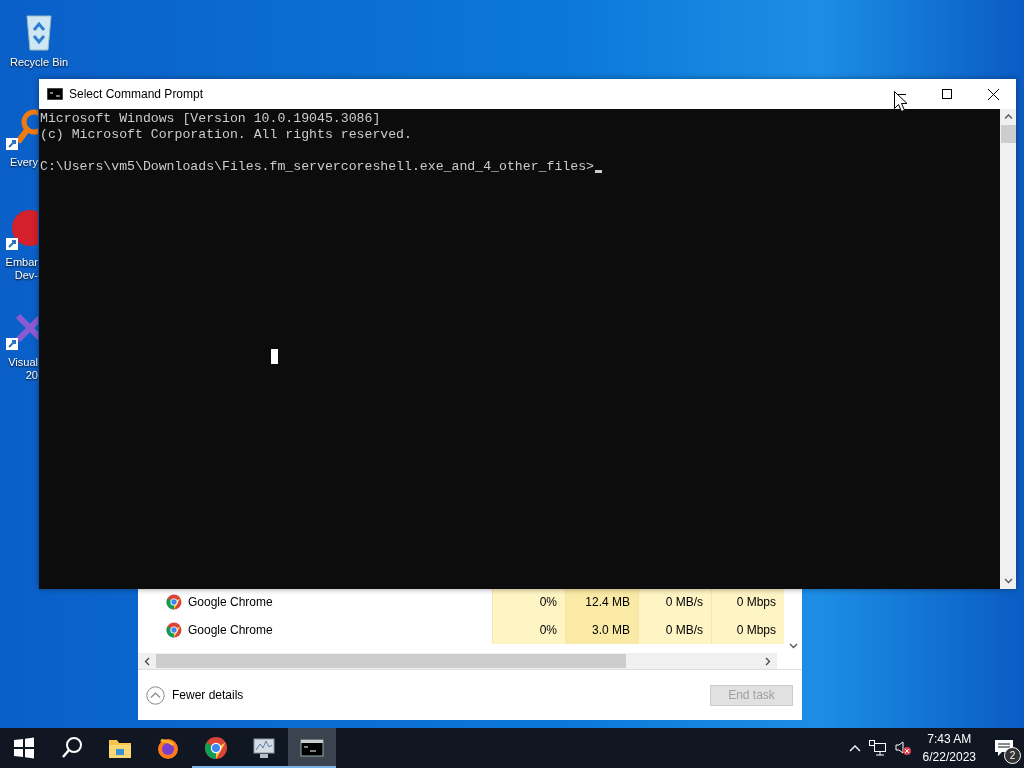  I want to click on magnifier-shortcut-icon, so click(21, 130).